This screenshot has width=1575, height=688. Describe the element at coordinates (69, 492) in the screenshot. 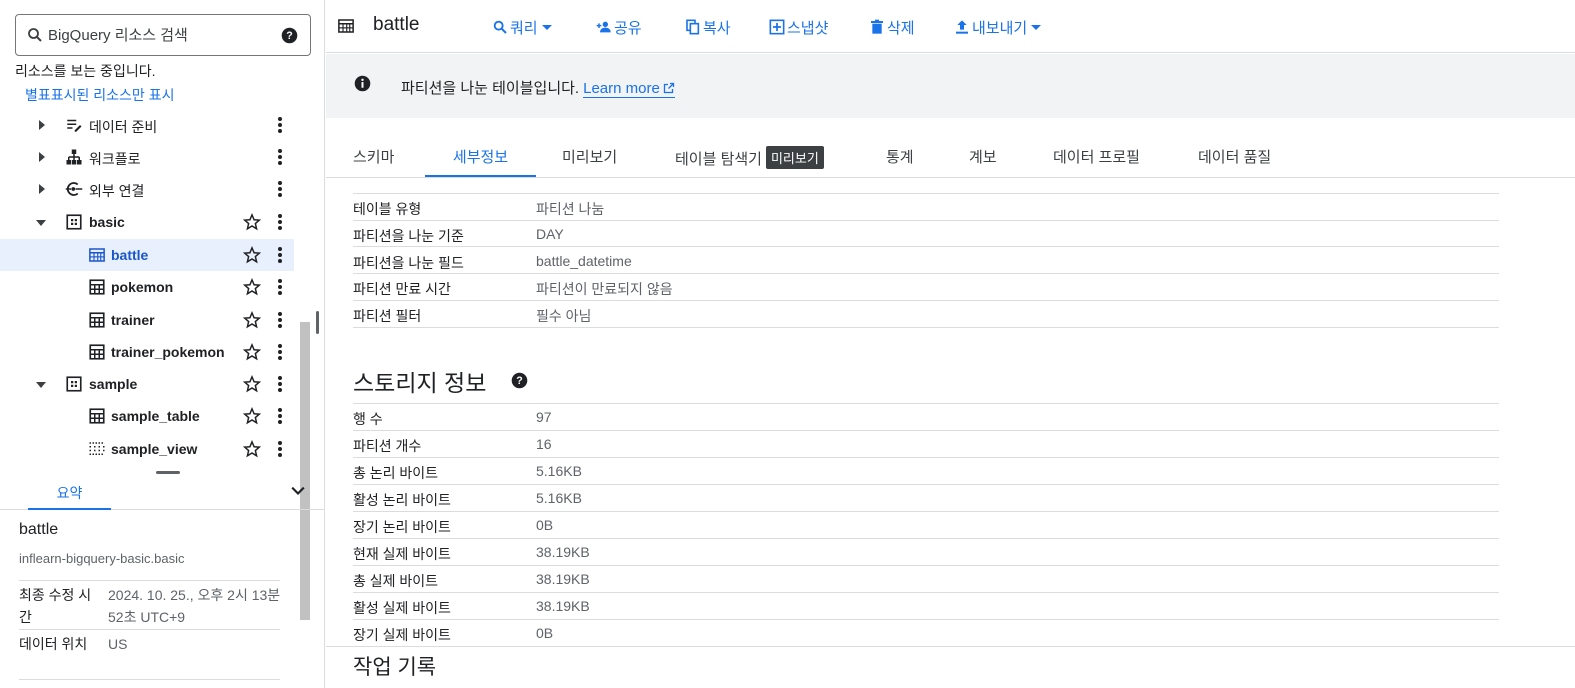

I see `tab-summary: 요약` at that location.